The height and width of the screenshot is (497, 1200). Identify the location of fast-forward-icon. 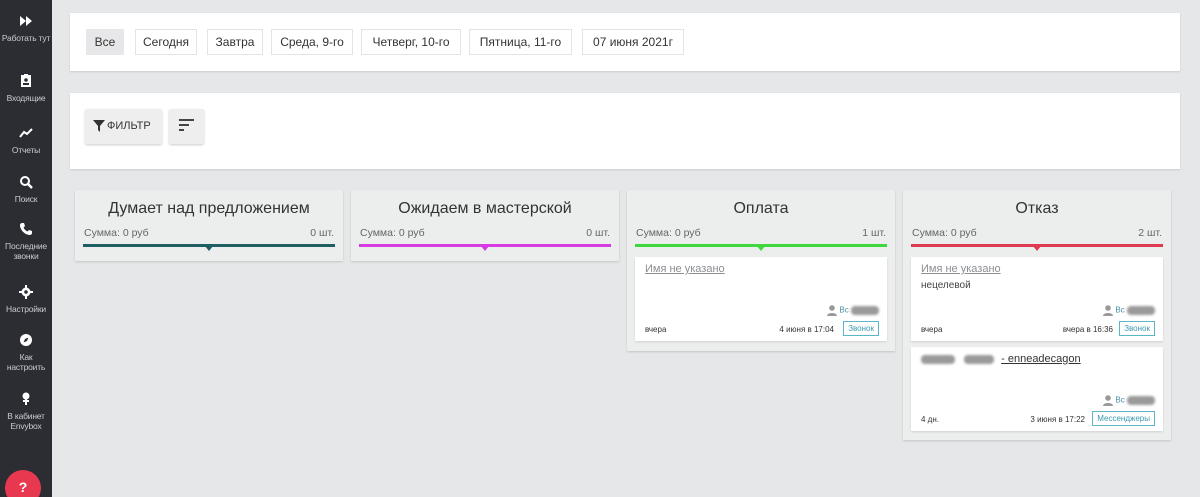
(26, 22).